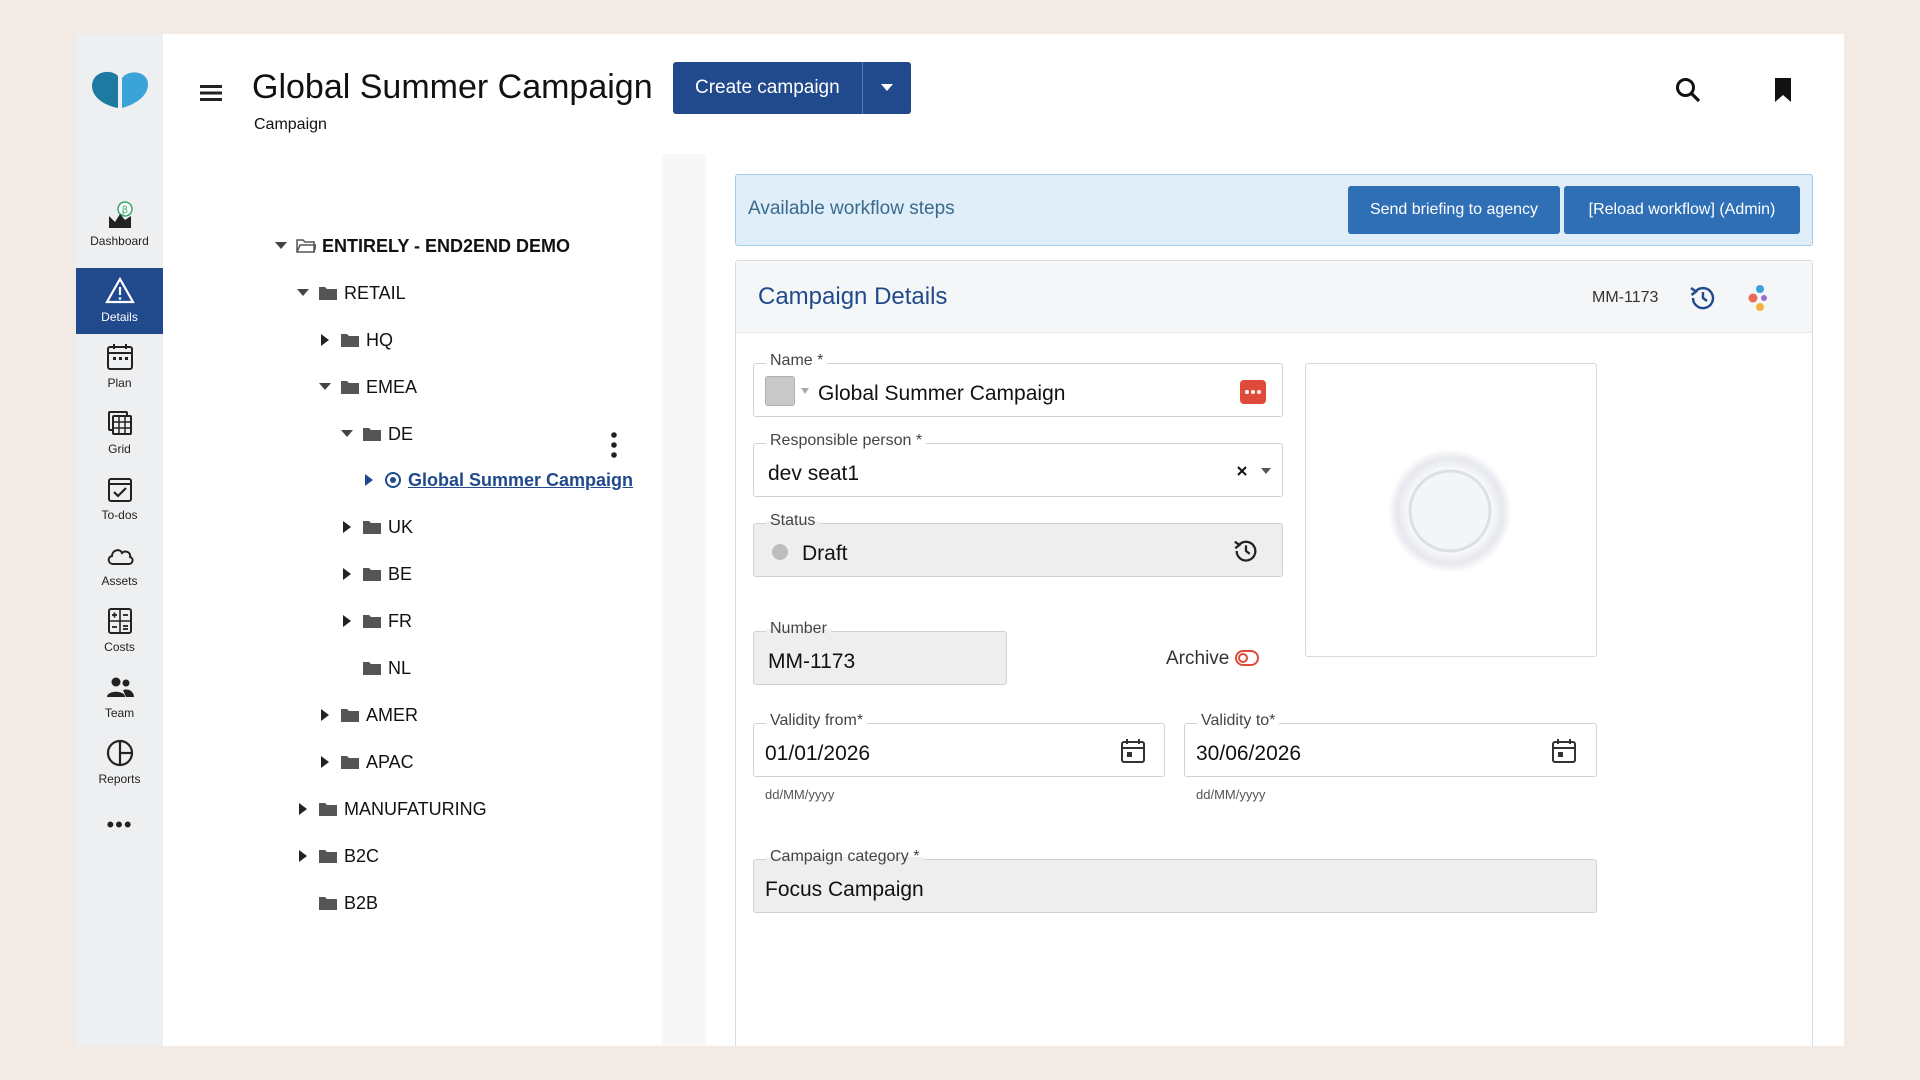  What do you see at coordinates (119, 563) in the screenshot?
I see `nav-item-assets: Assets` at bounding box center [119, 563].